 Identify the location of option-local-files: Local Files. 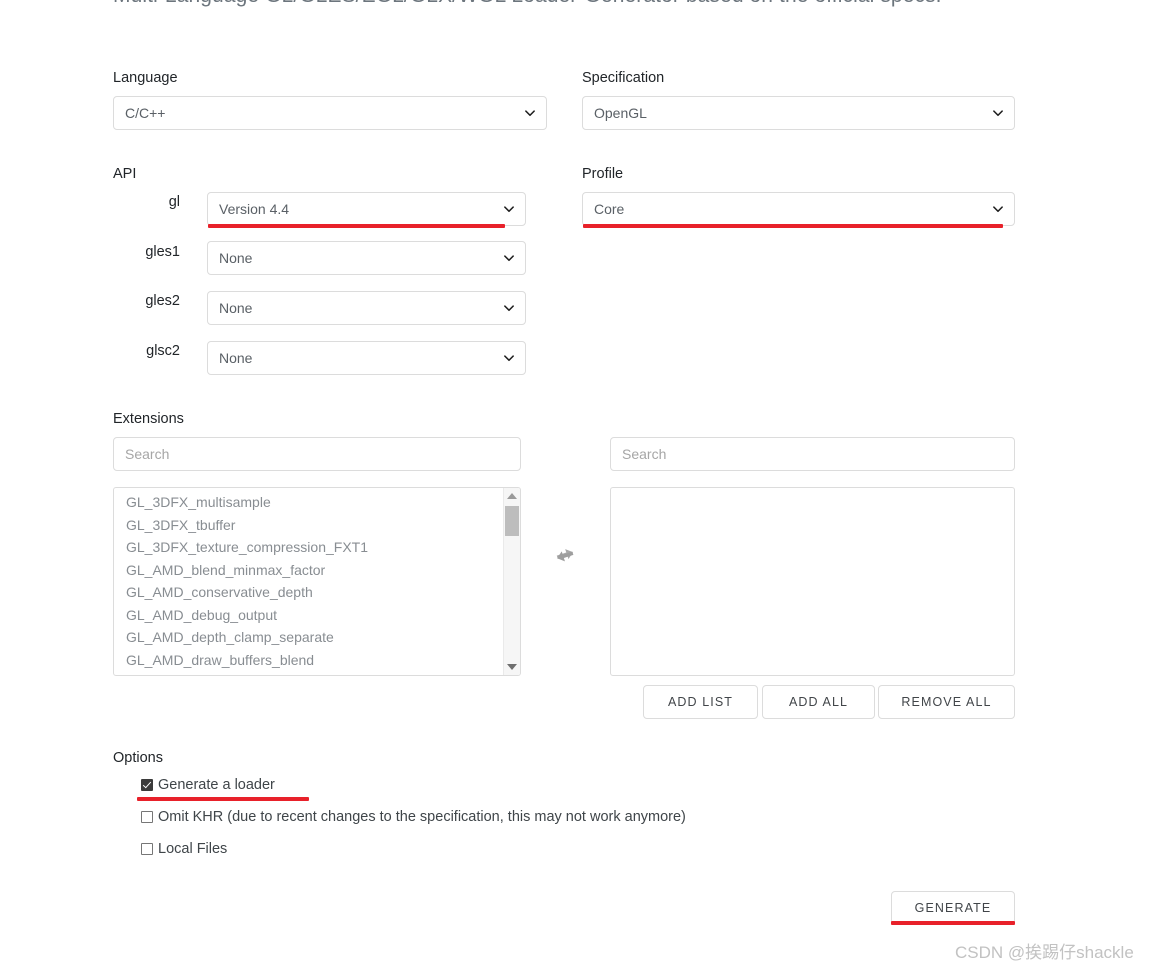
(184, 849).